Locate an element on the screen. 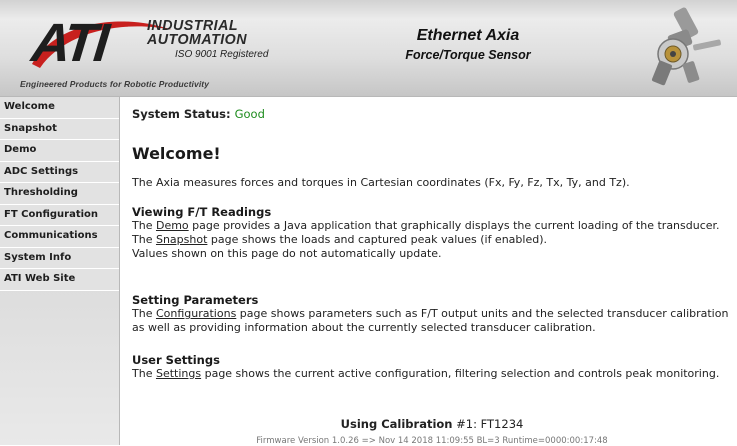 This screenshot has height=446, width=737. nav-item-welcome: Welcome is located at coordinates (59, 108).